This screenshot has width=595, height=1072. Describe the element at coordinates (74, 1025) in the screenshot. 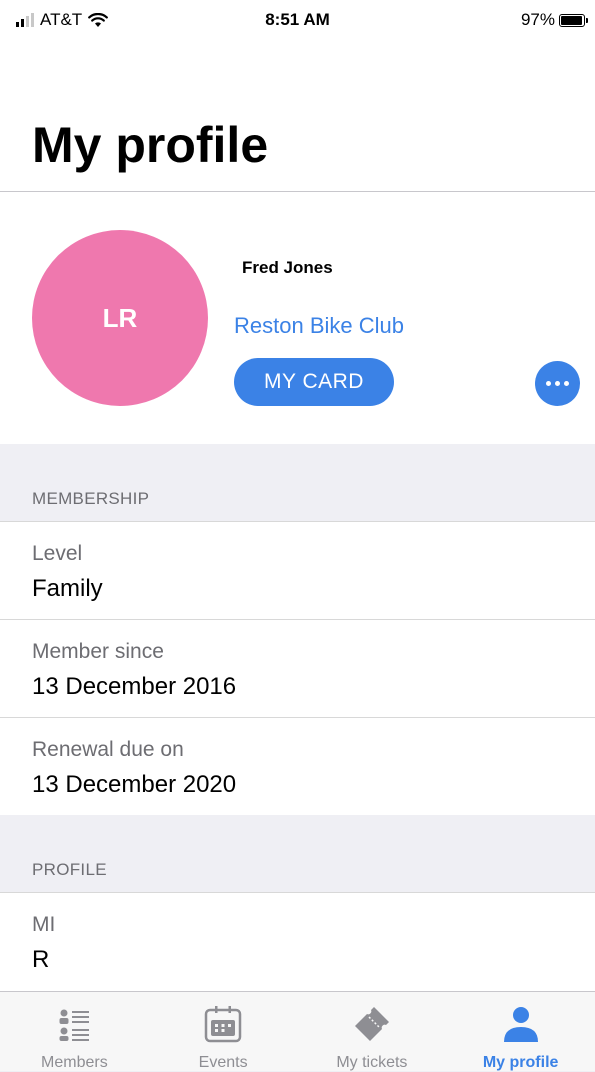

I see `members-list-icon` at that location.